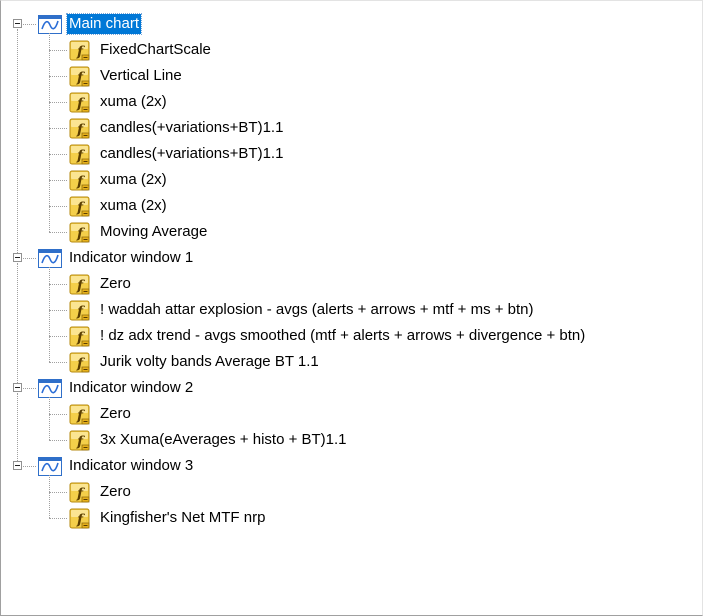  Describe the element at coordinates (131, 466) in the screenshot. I see `tree-group-label: Indicator window 3` at that location.